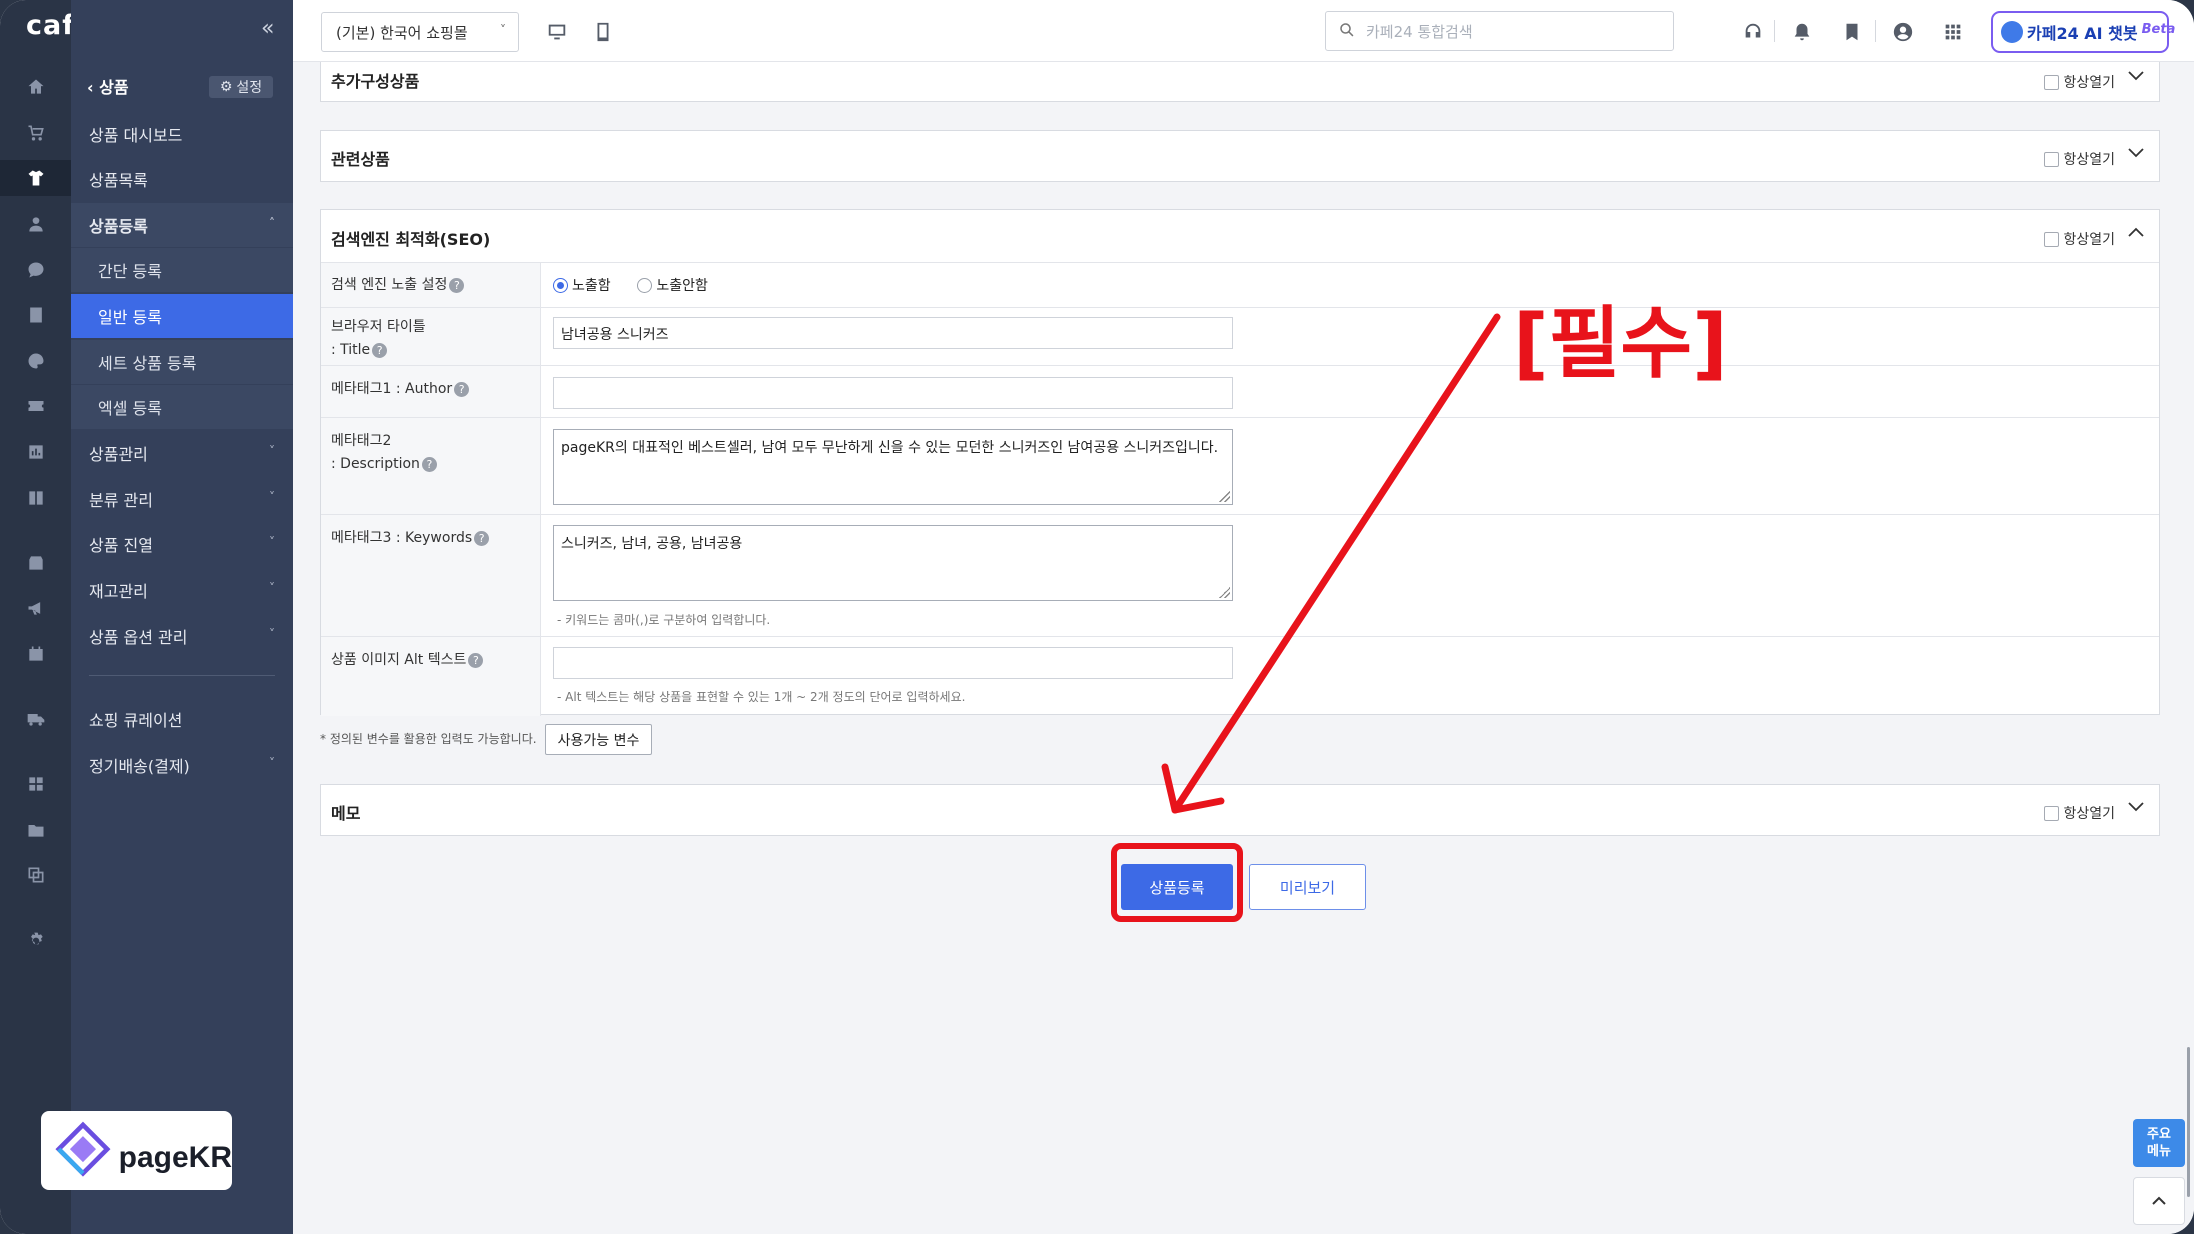 The image size is (2194, 1234). Describe the element at coordinates (1620, 344) in the screenshot. I see `annotation-required-label: [필수]` at that location.